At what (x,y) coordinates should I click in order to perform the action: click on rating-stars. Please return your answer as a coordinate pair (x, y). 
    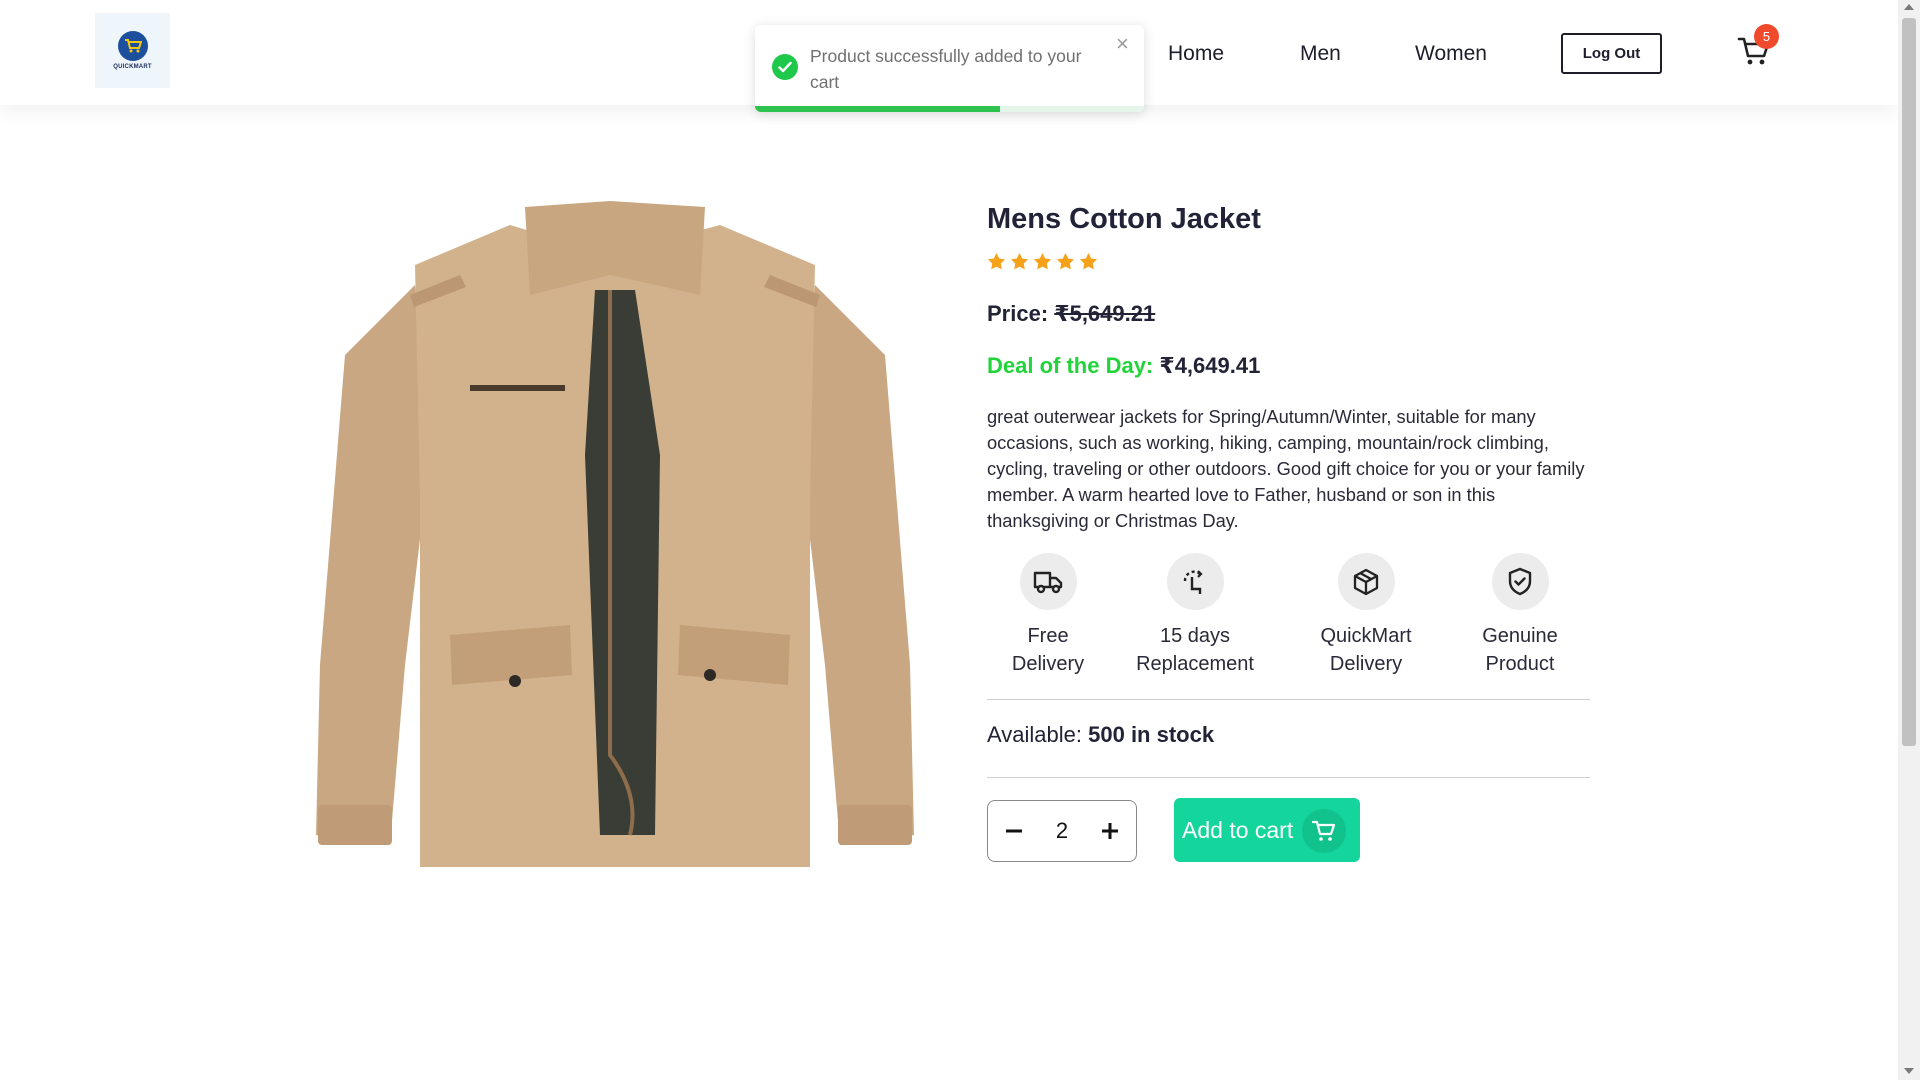
    Looking at the image, I should click on (1042, 261).